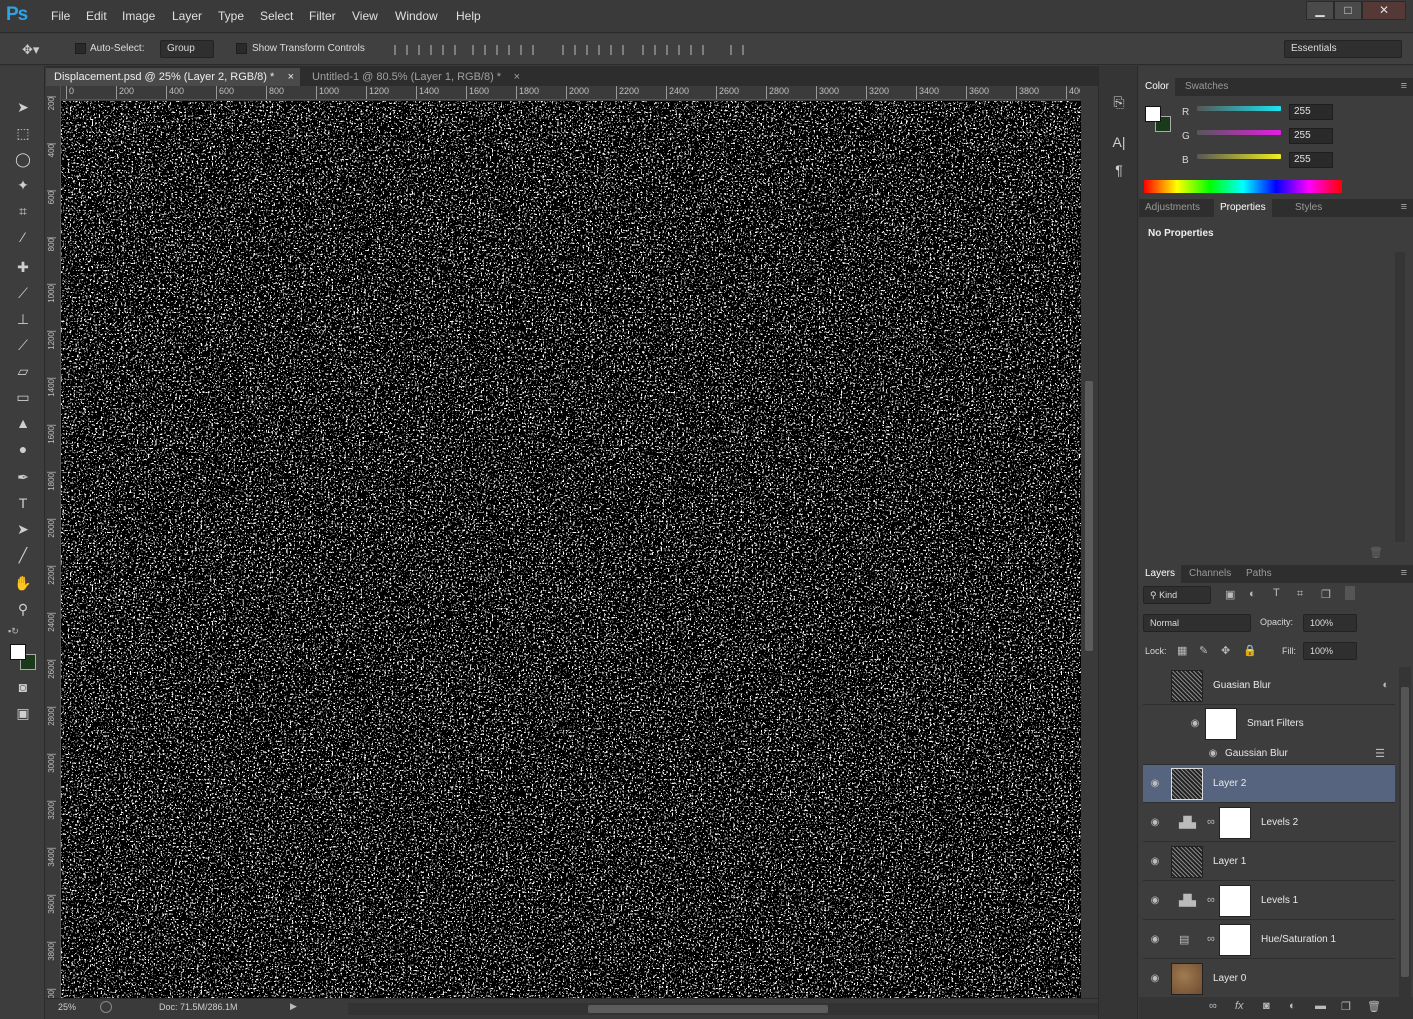 Image resolution: width=1413 pixels, height=1019 pixels. Describe the element at coordinates (23, 397) in the screenshot. I see `gradient-tool-icon: ▭` at that location.